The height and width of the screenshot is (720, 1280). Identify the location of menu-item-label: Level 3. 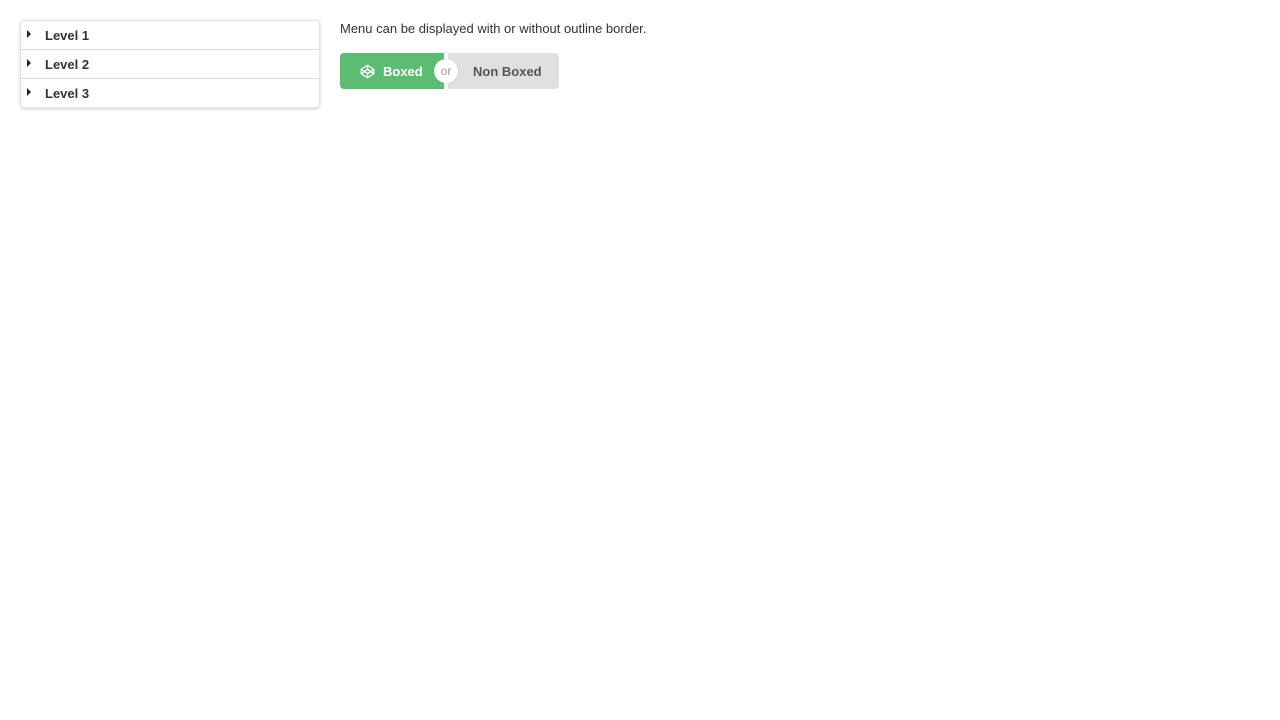
(67, 93).